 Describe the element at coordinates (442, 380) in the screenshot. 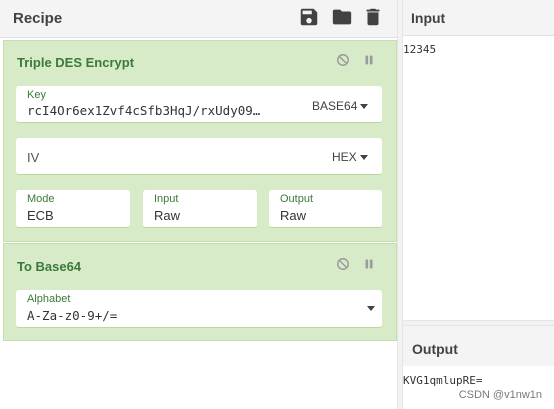

I see `output-text: KVG1qmlupRE=` at that location.